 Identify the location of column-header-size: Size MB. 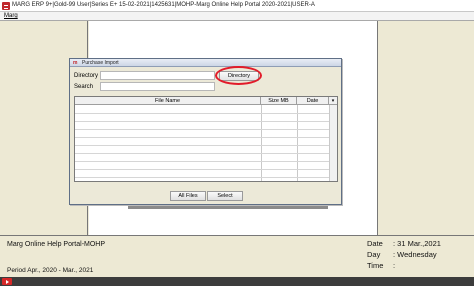
(279, 101).